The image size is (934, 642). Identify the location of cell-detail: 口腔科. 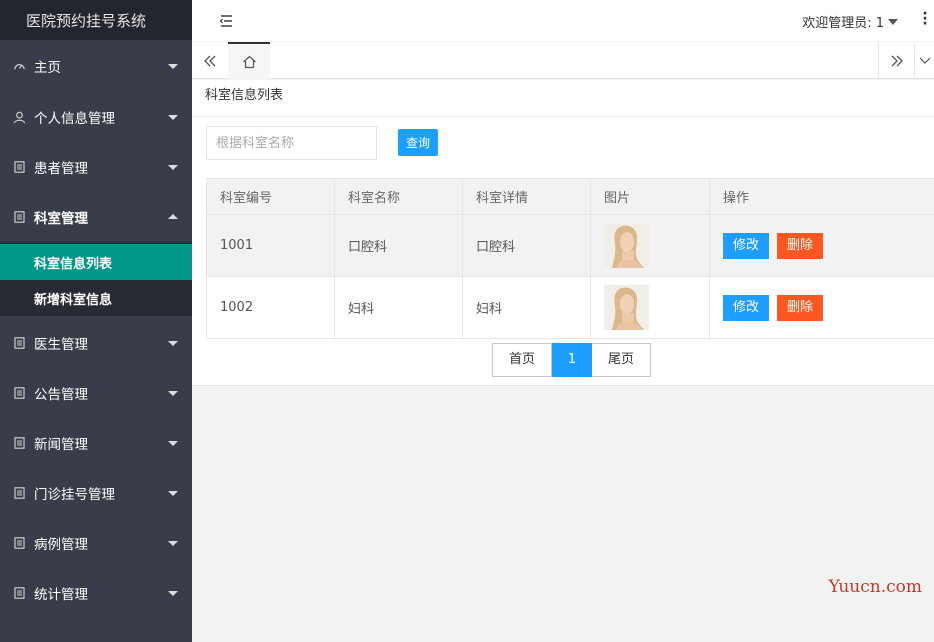
(526, 245).